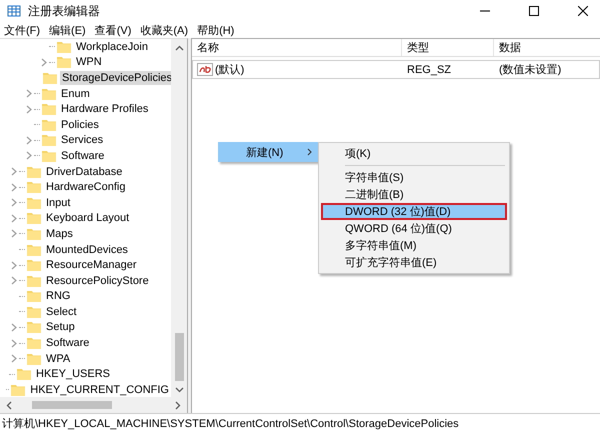  Describe the element at coordinates (9, 405) in the screenshot. I see `scroll-left-icon` at that location.